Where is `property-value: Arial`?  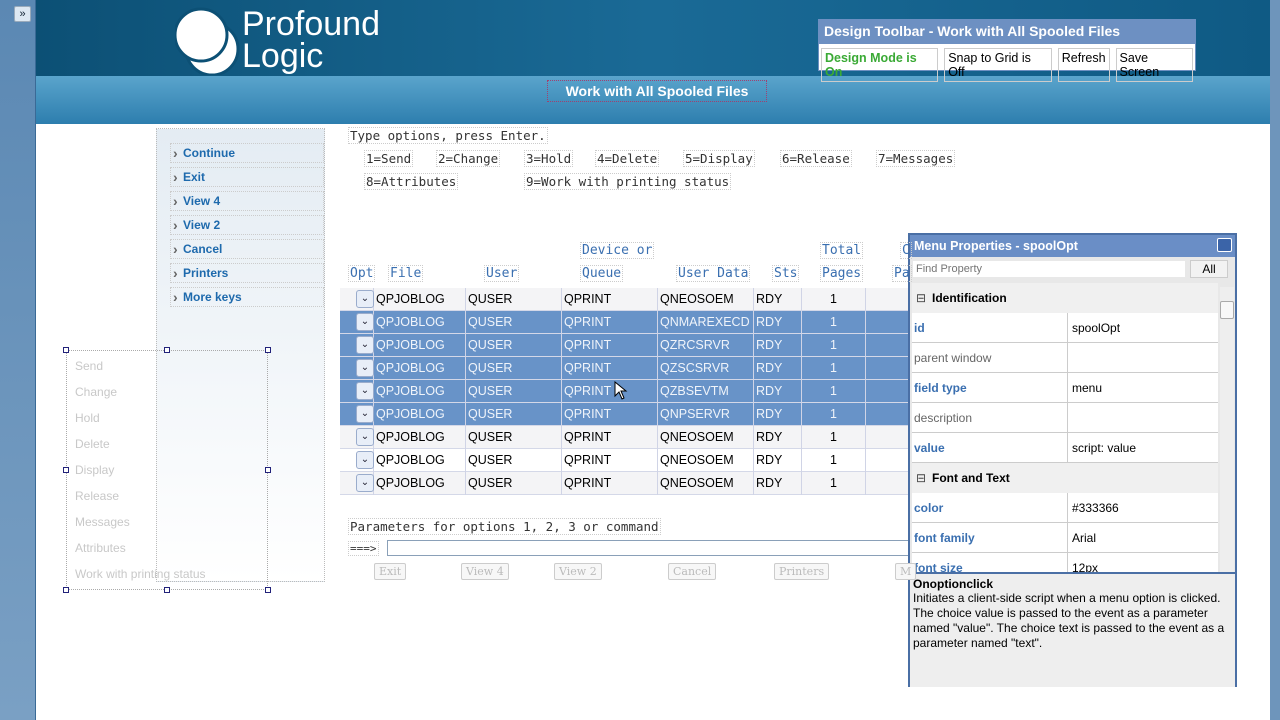 property-value: Arial is located at coordinates (1142, 538).